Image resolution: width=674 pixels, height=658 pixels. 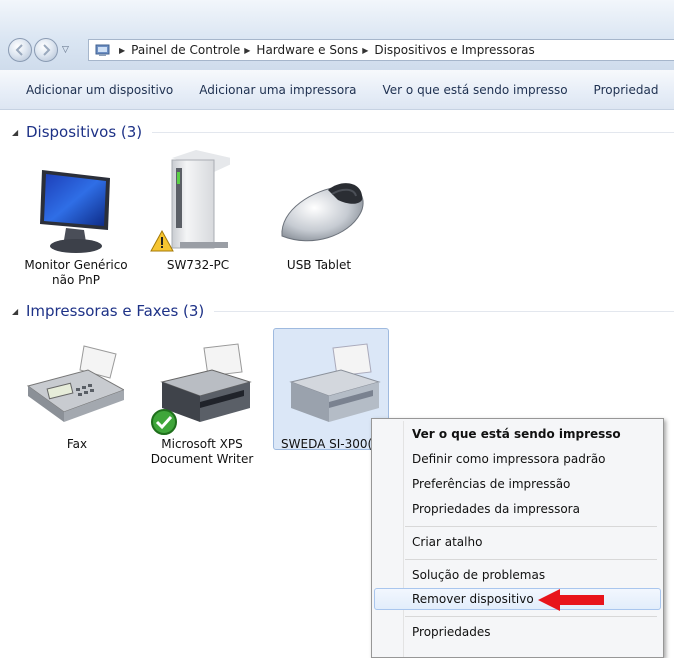 I want to click on properties-button: Propriedad, so click(x=626, y=90).